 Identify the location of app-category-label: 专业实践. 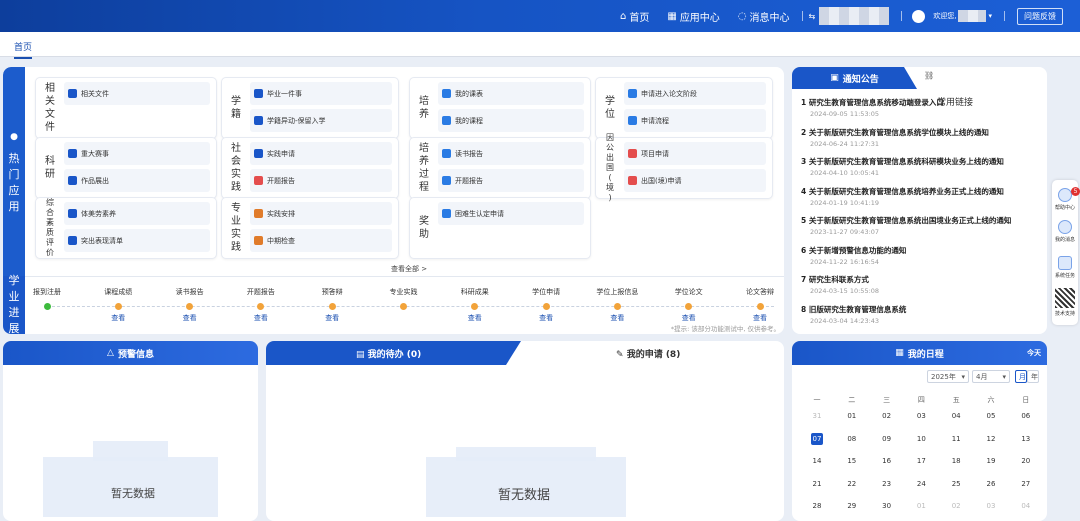
(236, 228).